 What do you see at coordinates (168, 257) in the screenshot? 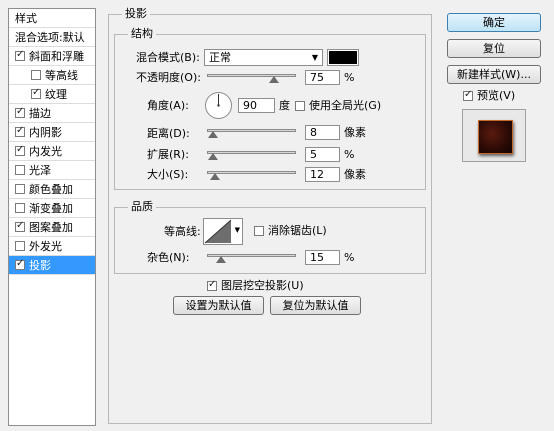
I see `noise-label: 杂色(N):` at bounding box center [168, 257].